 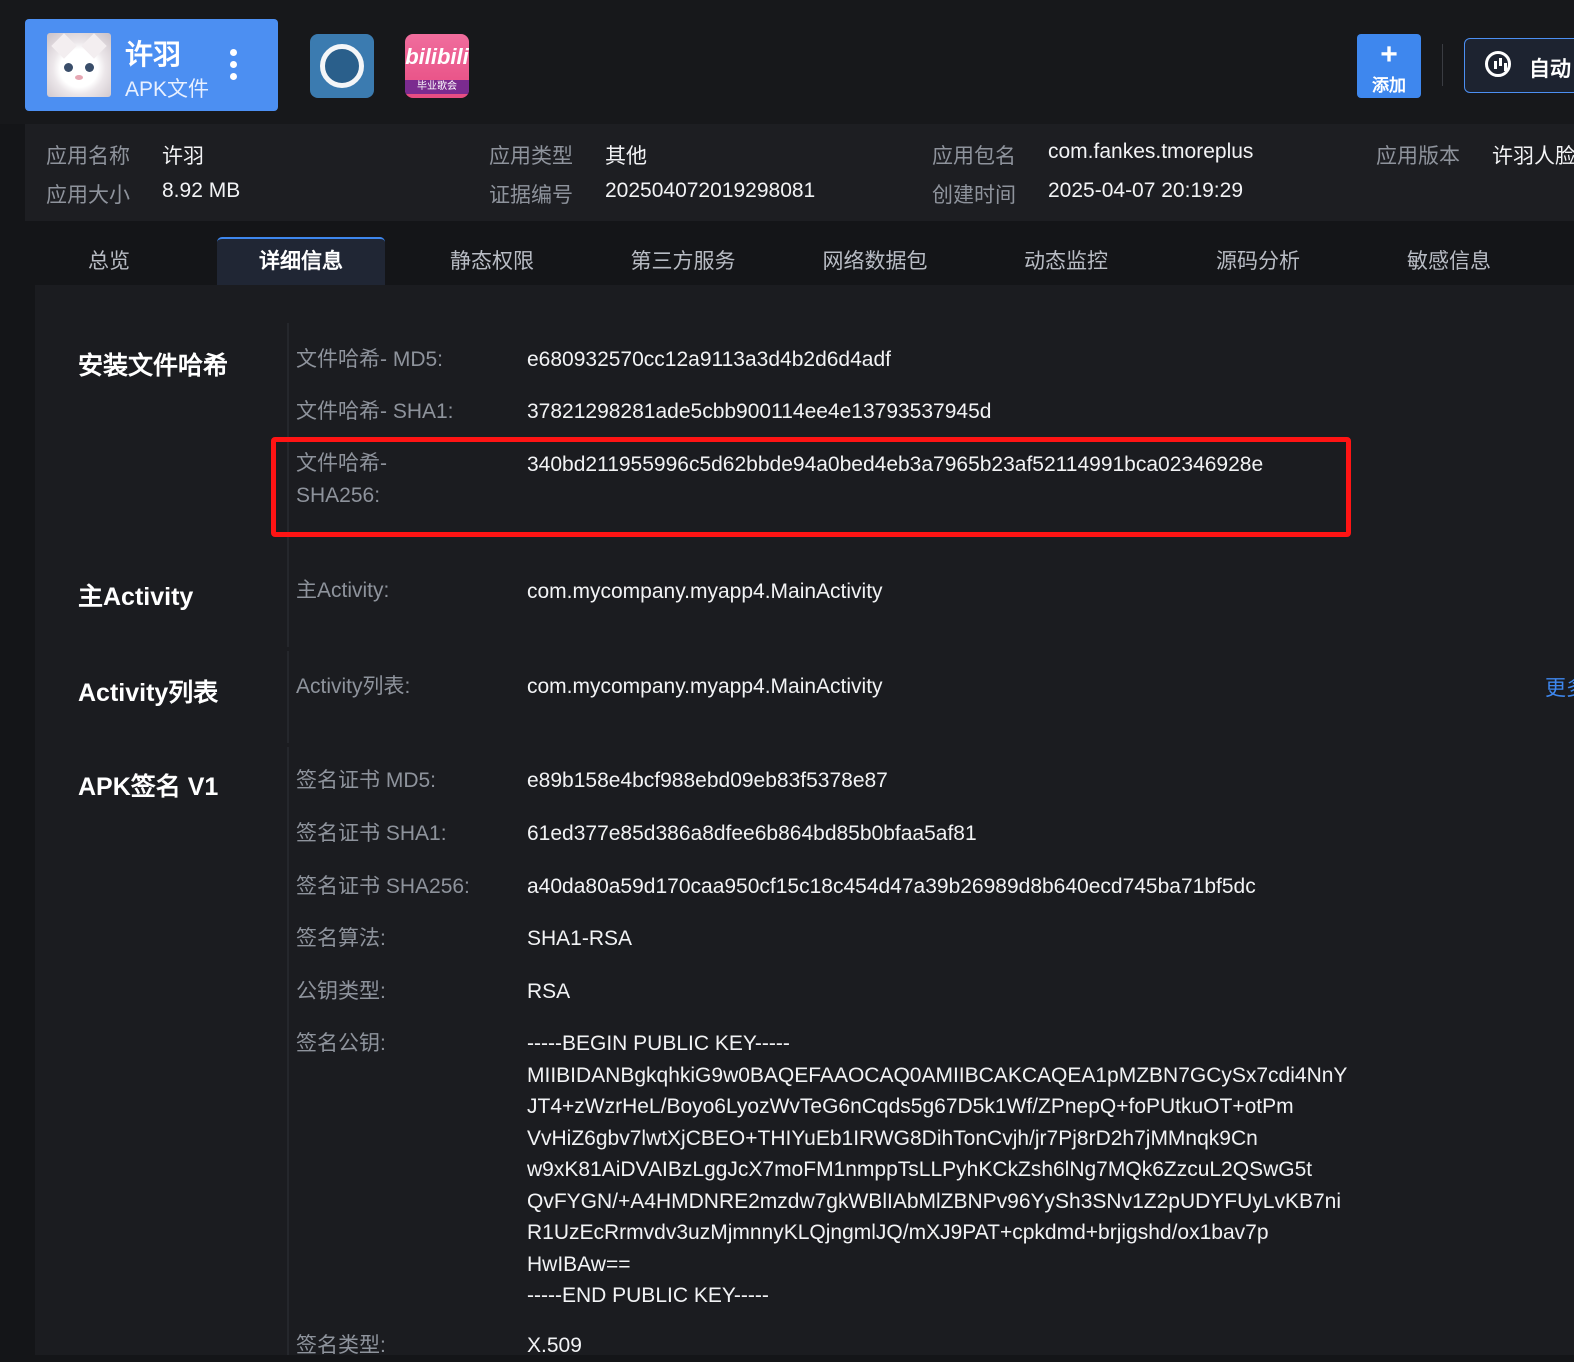 What do you see at coordinates (811, 487) in the screenshot?
I see `sha256-highlight-box` at bounding box center [811, 487].